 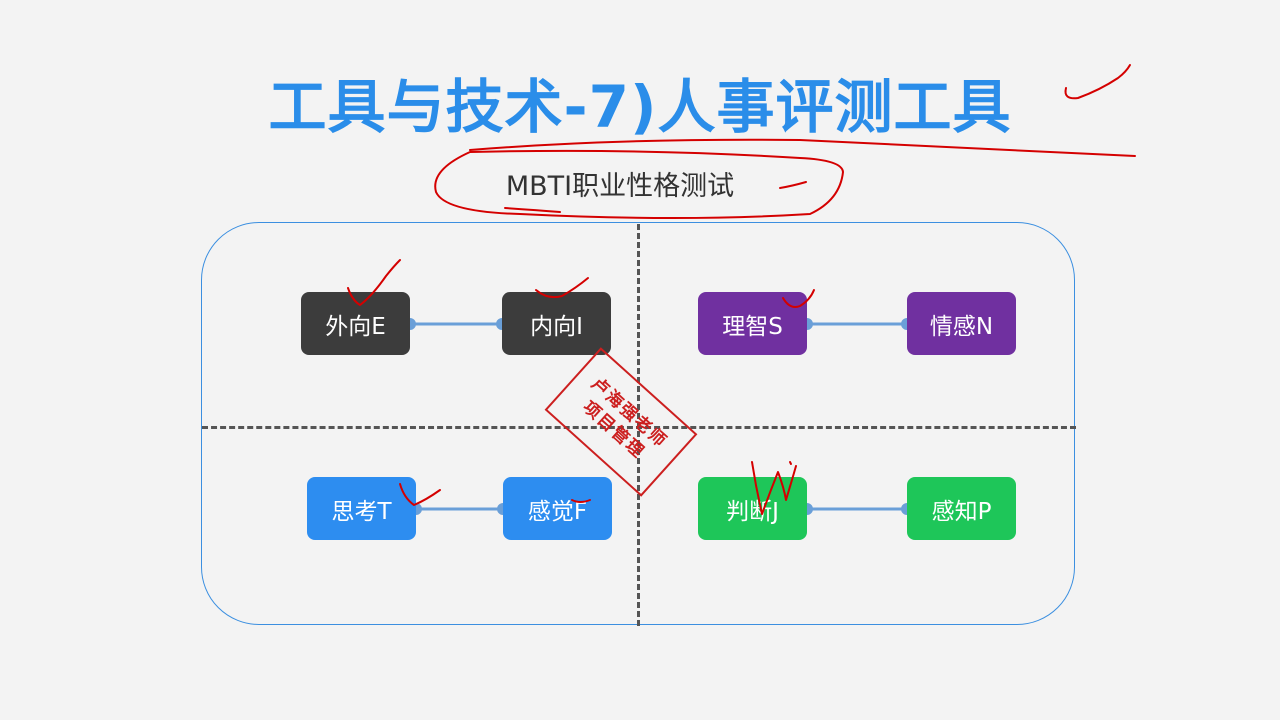 I want to click on title-underline, so click(x=802, y=147).